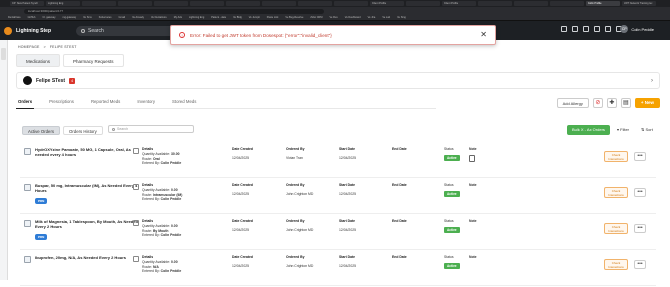  What do you see at coordinates (138, 17) in the screenshot?
I see `bookmark-item: Ve Aiready` at bounding box center [138, 17].